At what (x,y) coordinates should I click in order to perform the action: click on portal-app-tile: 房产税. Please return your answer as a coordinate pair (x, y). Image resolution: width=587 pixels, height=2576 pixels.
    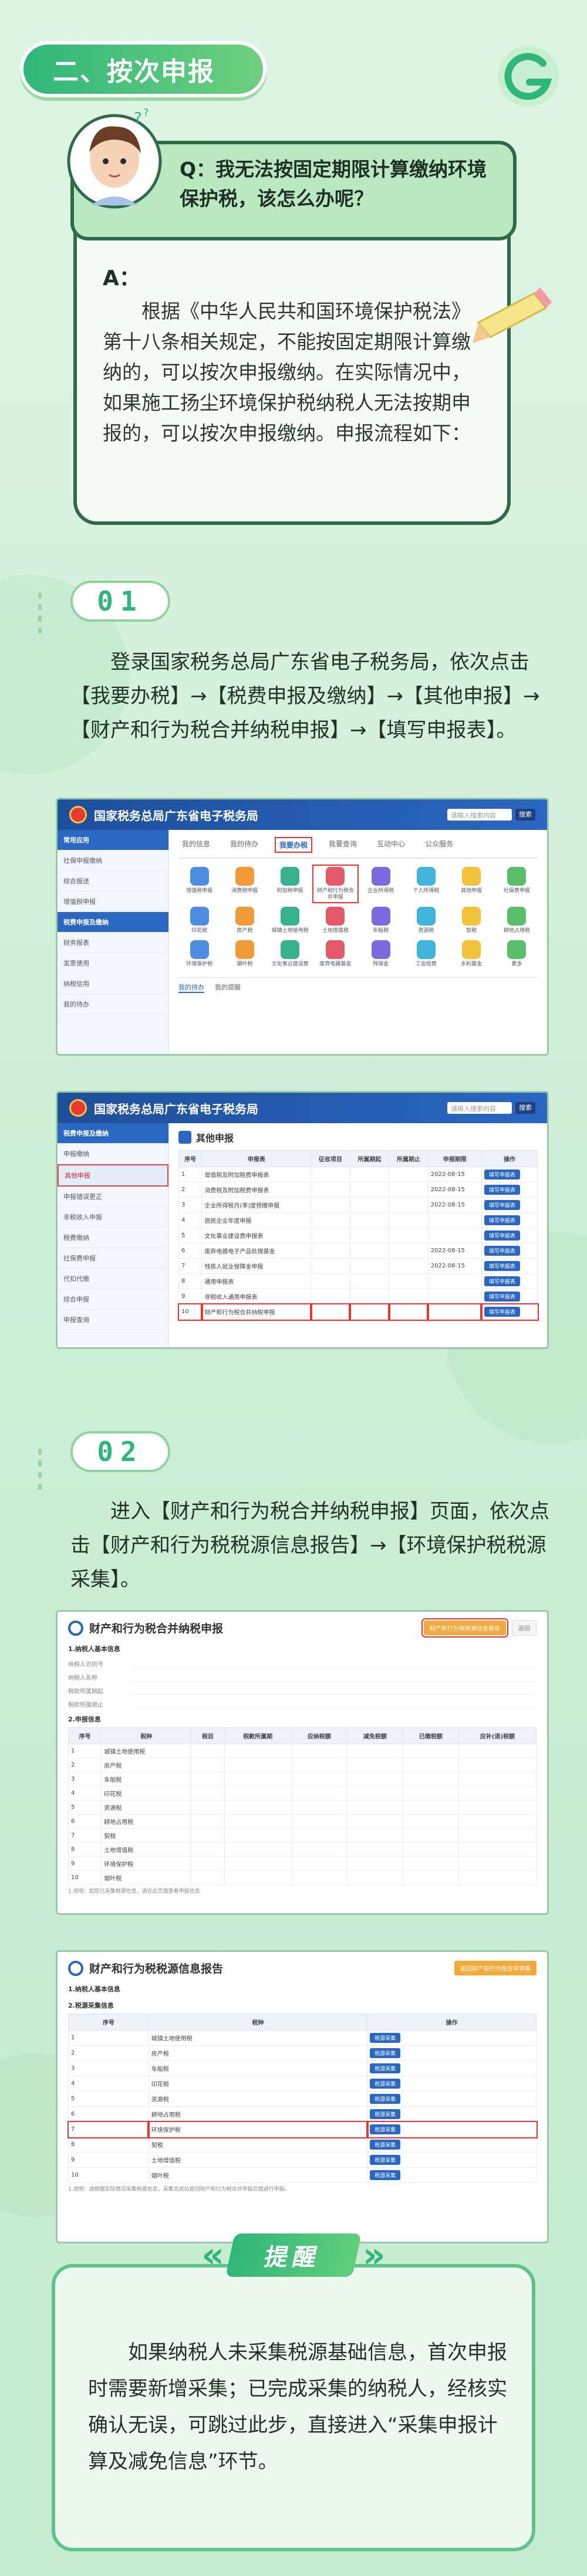
    Looking at the image, I should click on (244, 920).